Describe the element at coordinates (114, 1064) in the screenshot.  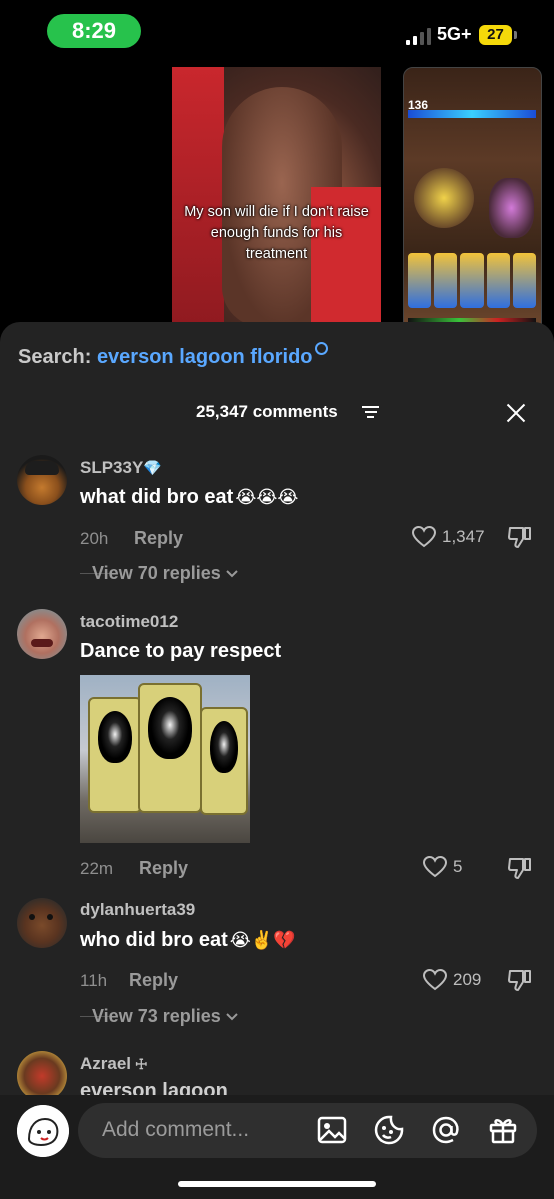
I see `comment-username: Azrael ☩` at that location.